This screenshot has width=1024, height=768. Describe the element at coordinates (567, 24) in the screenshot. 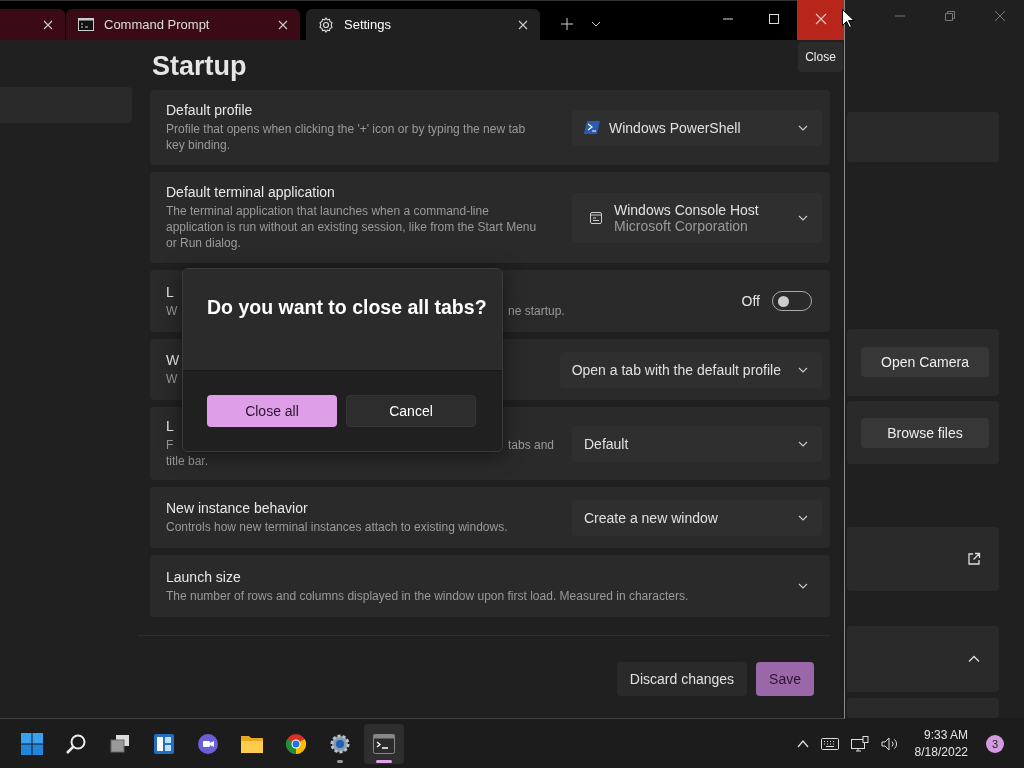

I see `new-tab-icon` at that location.